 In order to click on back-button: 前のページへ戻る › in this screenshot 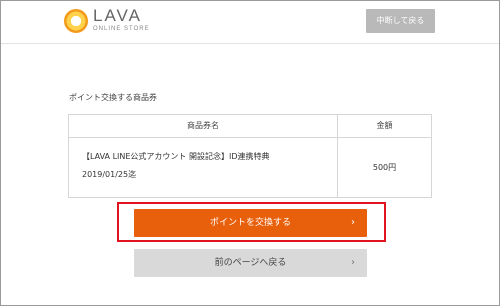, I will do `click(250, 263)`.